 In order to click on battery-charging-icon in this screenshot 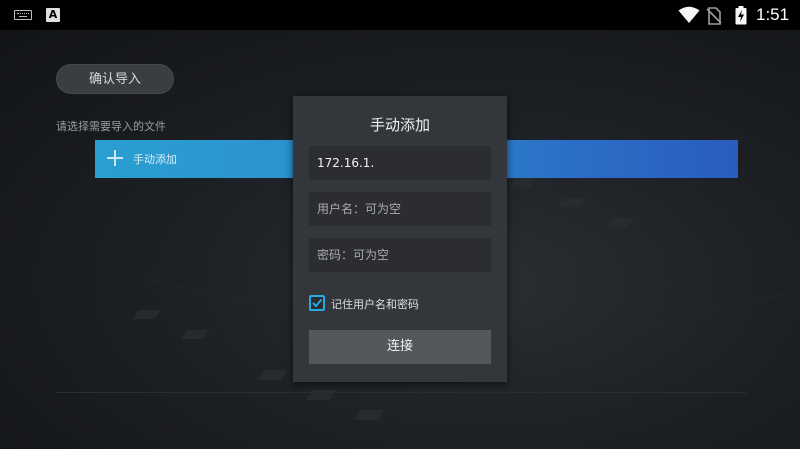, I will do `click(741, 15)`.